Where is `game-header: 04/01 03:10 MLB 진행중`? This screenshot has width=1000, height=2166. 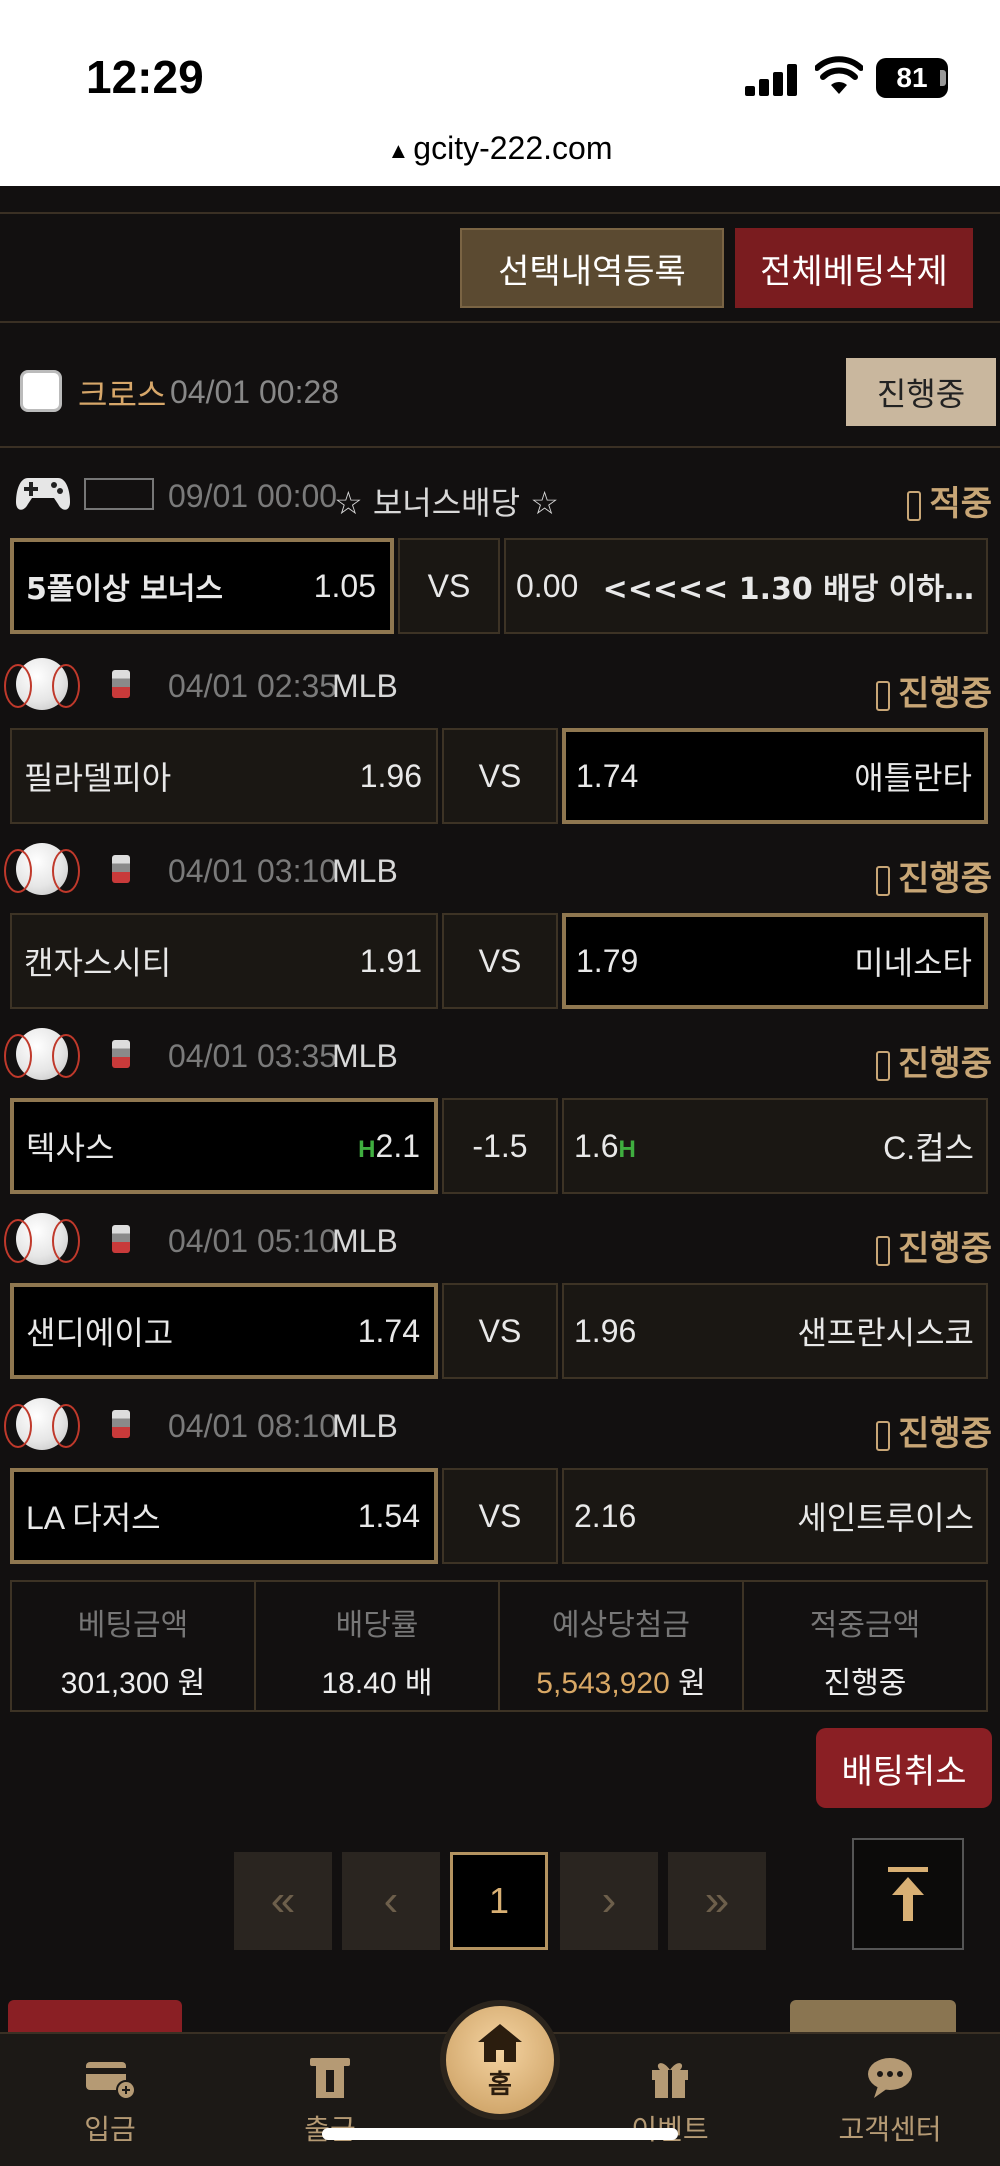 game-header: 04/01 03:10 MLB 진행중 is located at coordinates (500, 869).